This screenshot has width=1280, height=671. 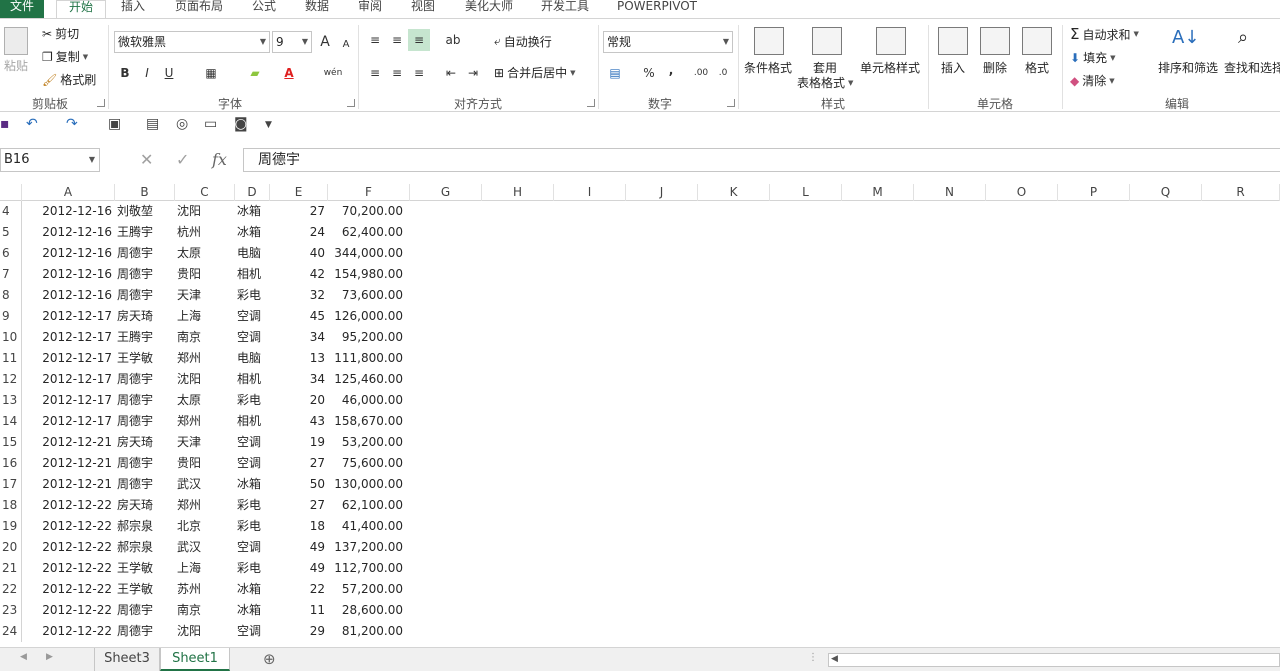 What do you see at coordinates (182, 159) in the screenshot?
I see `enter-icon: ✓` at bounding box center [182, 159].